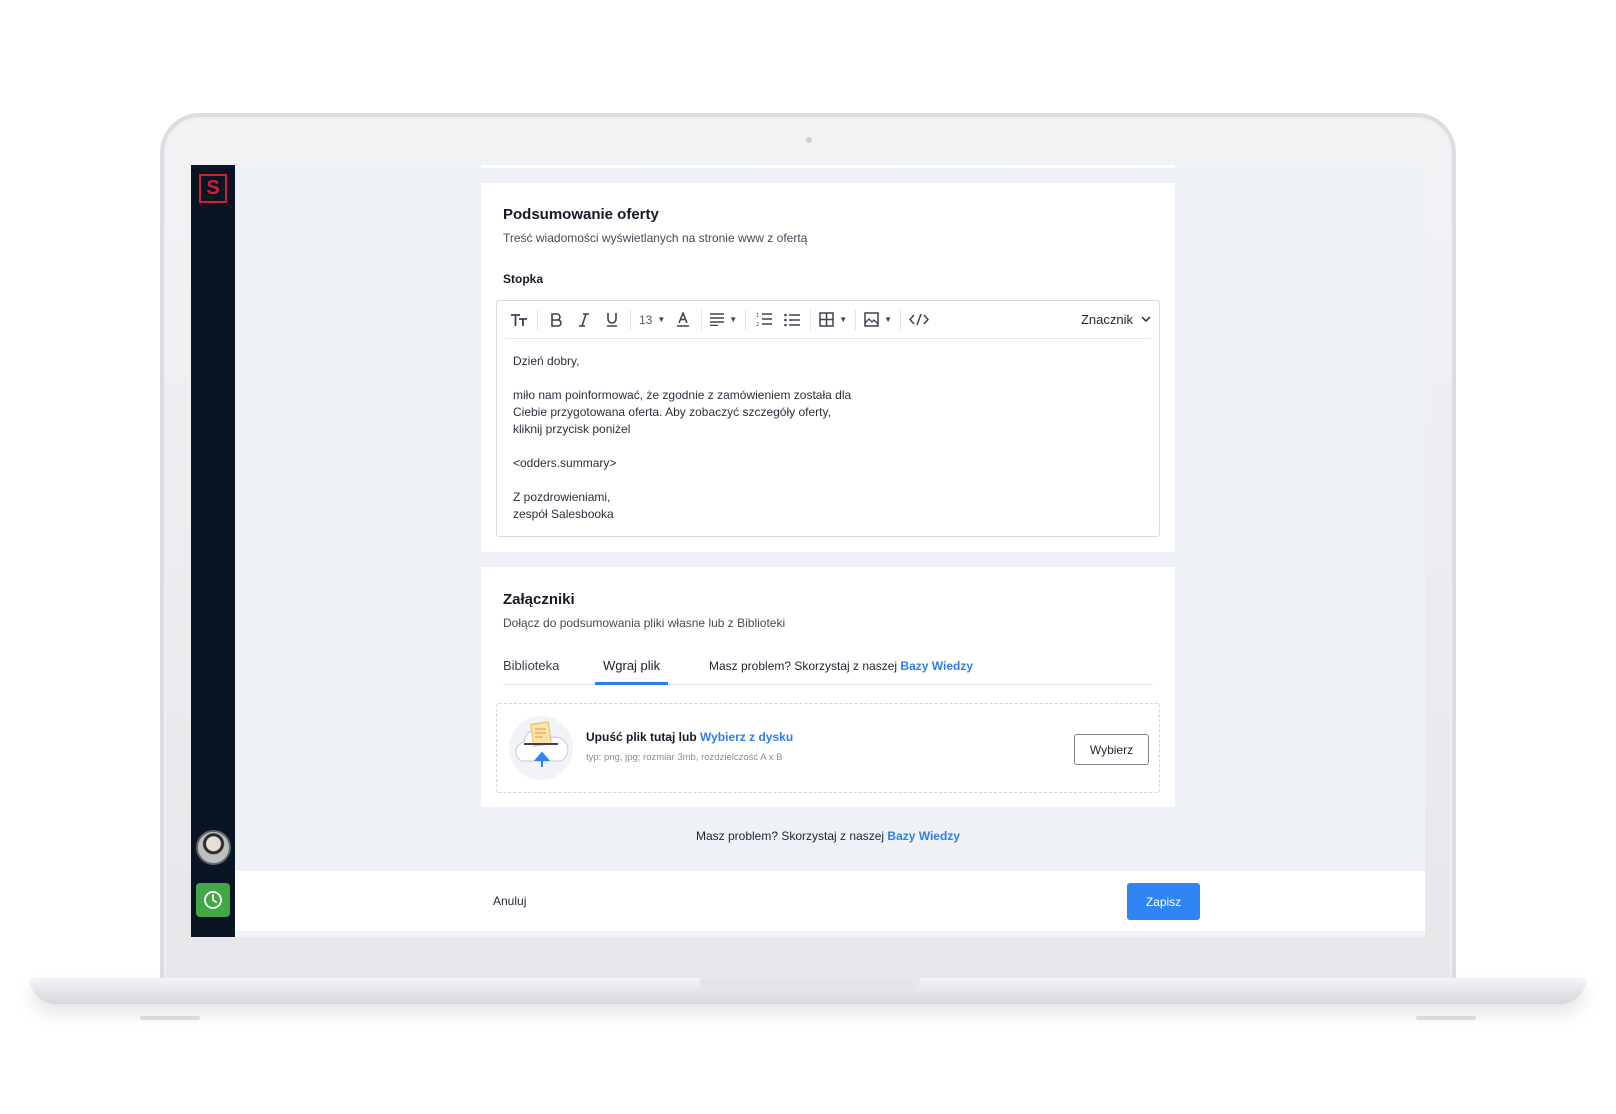 Image resolution: width=1616 pixels, height=1114 pixels. Describe the element at coordinates (581, 214) in the screenshot. I see `summary-title: Podsumowanie oferty` at that location.